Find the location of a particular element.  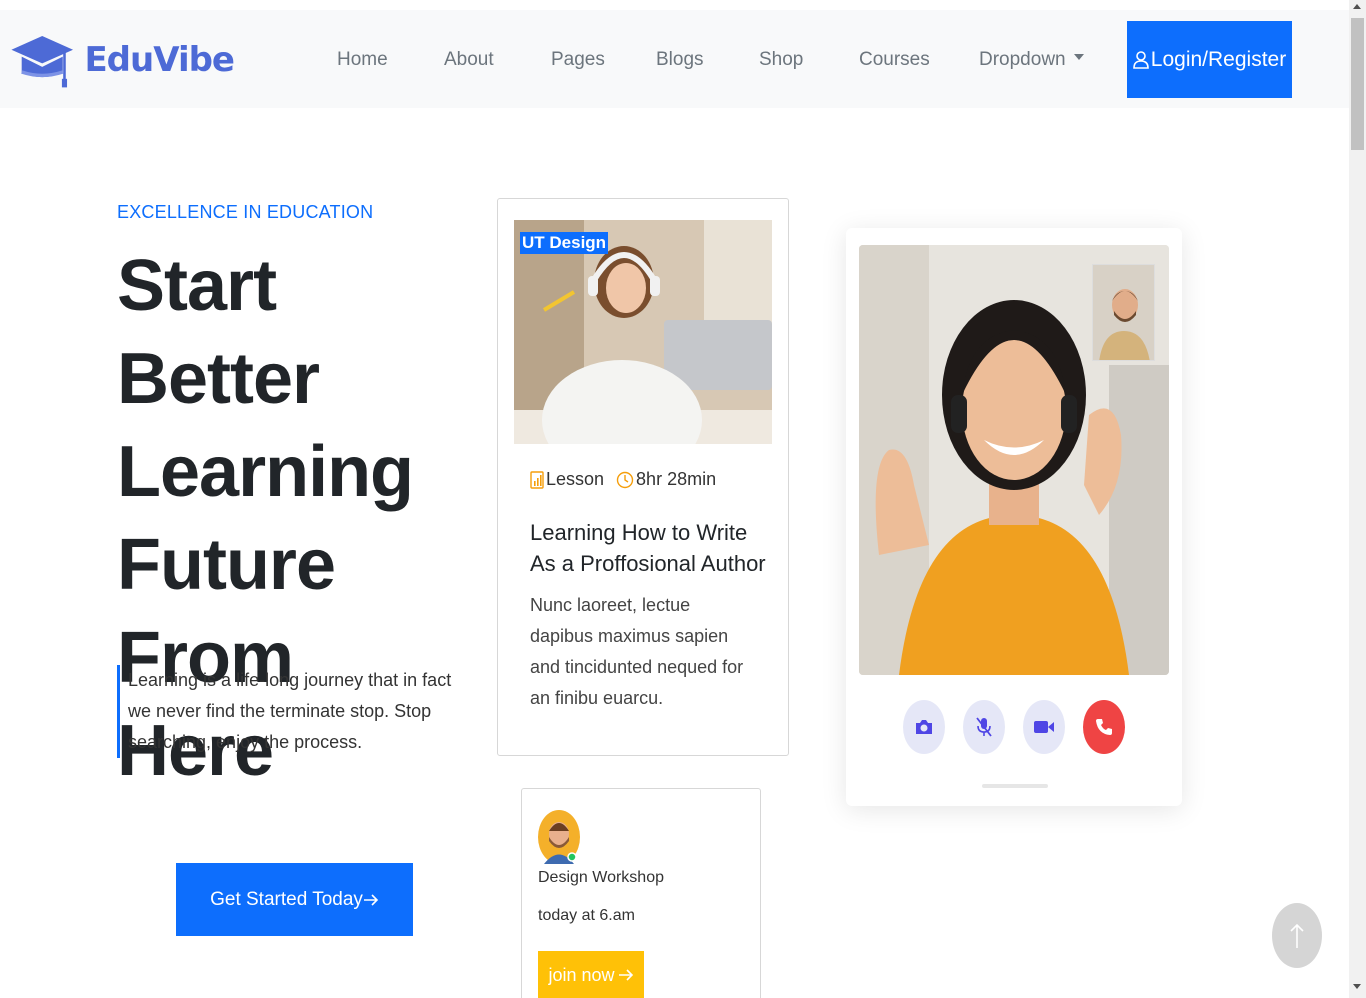

scroll-up-arrow-icon is located at coordinates (1357, 6).